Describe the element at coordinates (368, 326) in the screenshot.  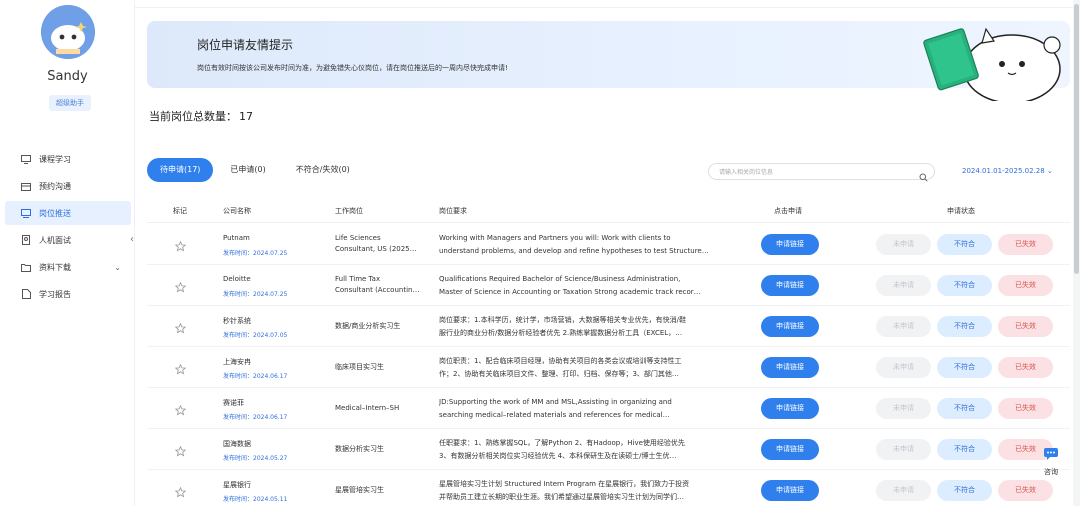
I see `job-position-line: 数据/商业分析实习生` at that location.